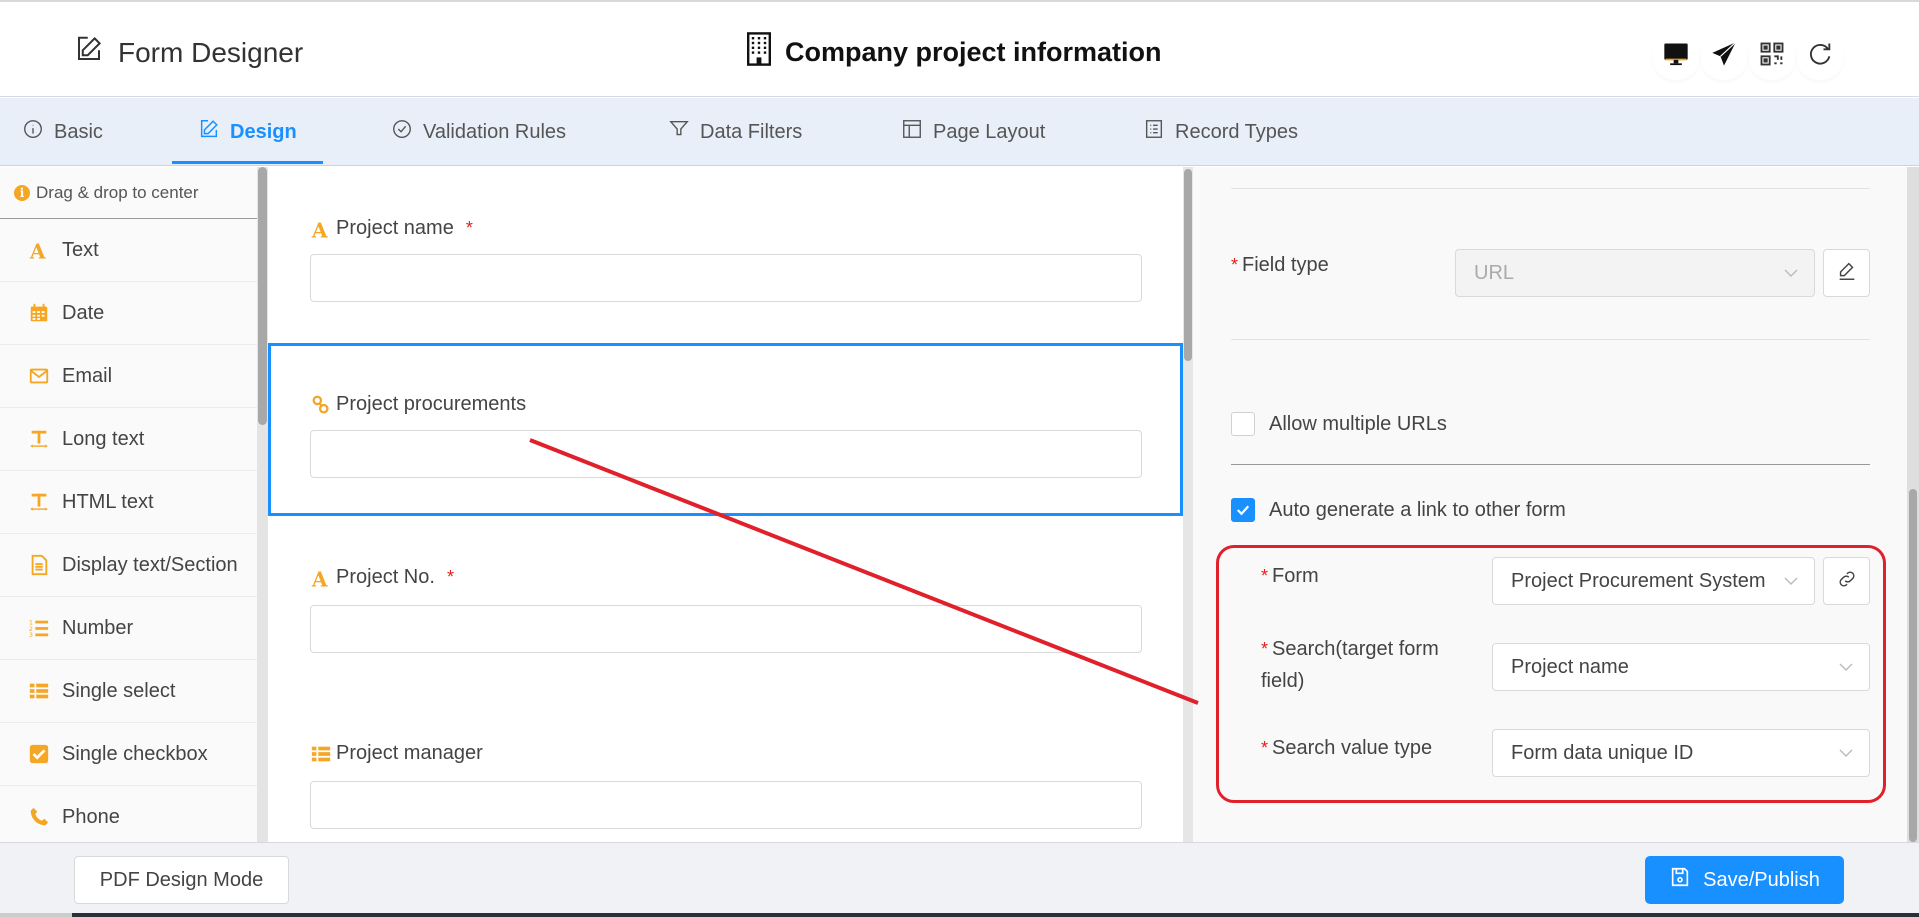 This screenshot has height=917, width=1919. I want to click on field-label: A Project No. *, so click(382, 577).